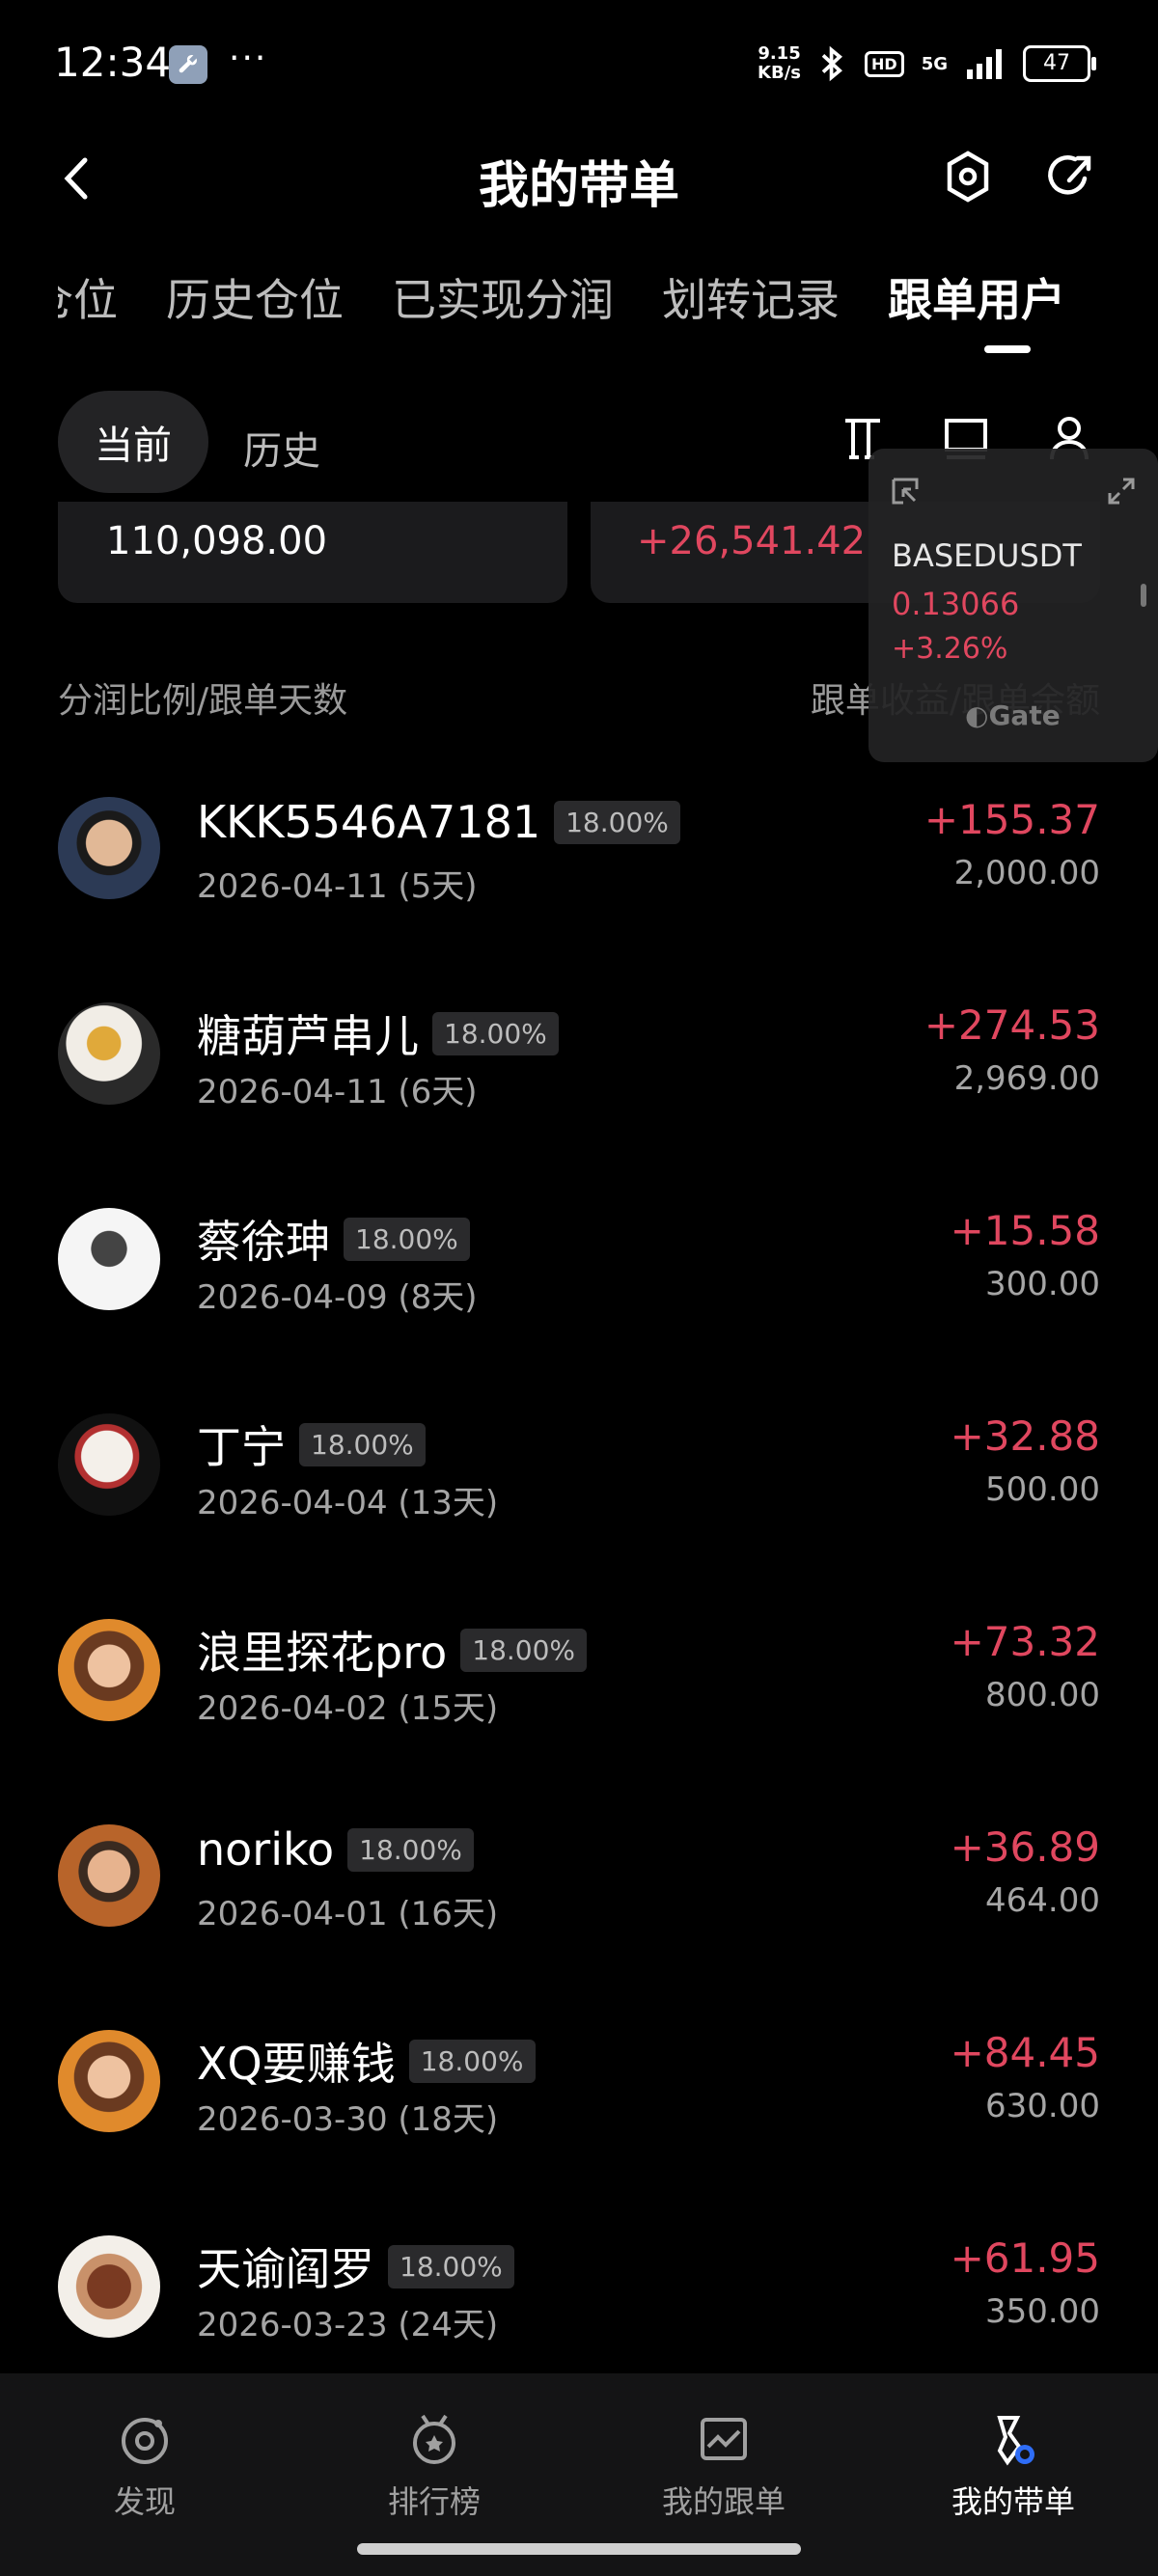 The width and height of the screenshot is (1158, 2576). What do you see at coordinates (1069, 175) in the screenshot?
I see `share-icon` at bounding box center [1069, 175].